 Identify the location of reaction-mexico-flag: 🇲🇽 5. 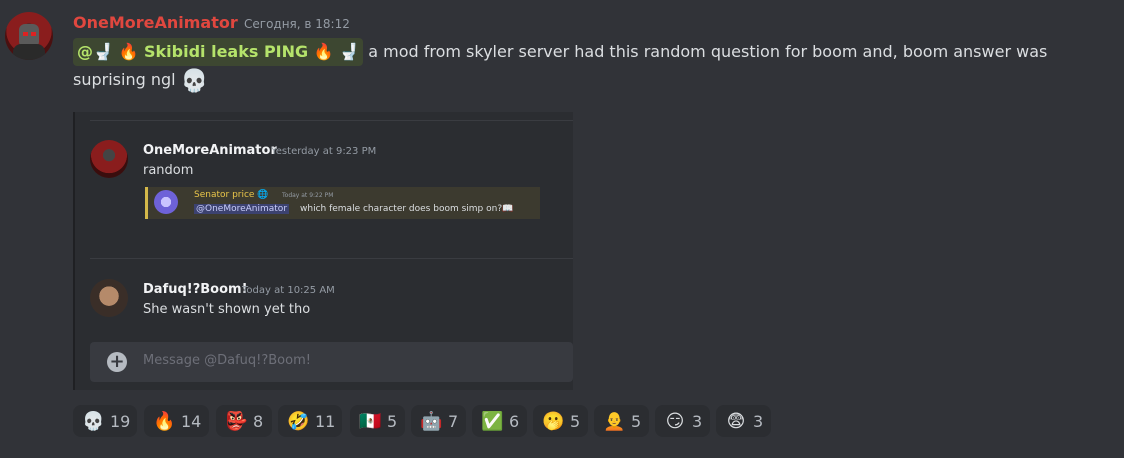
(377, 421).